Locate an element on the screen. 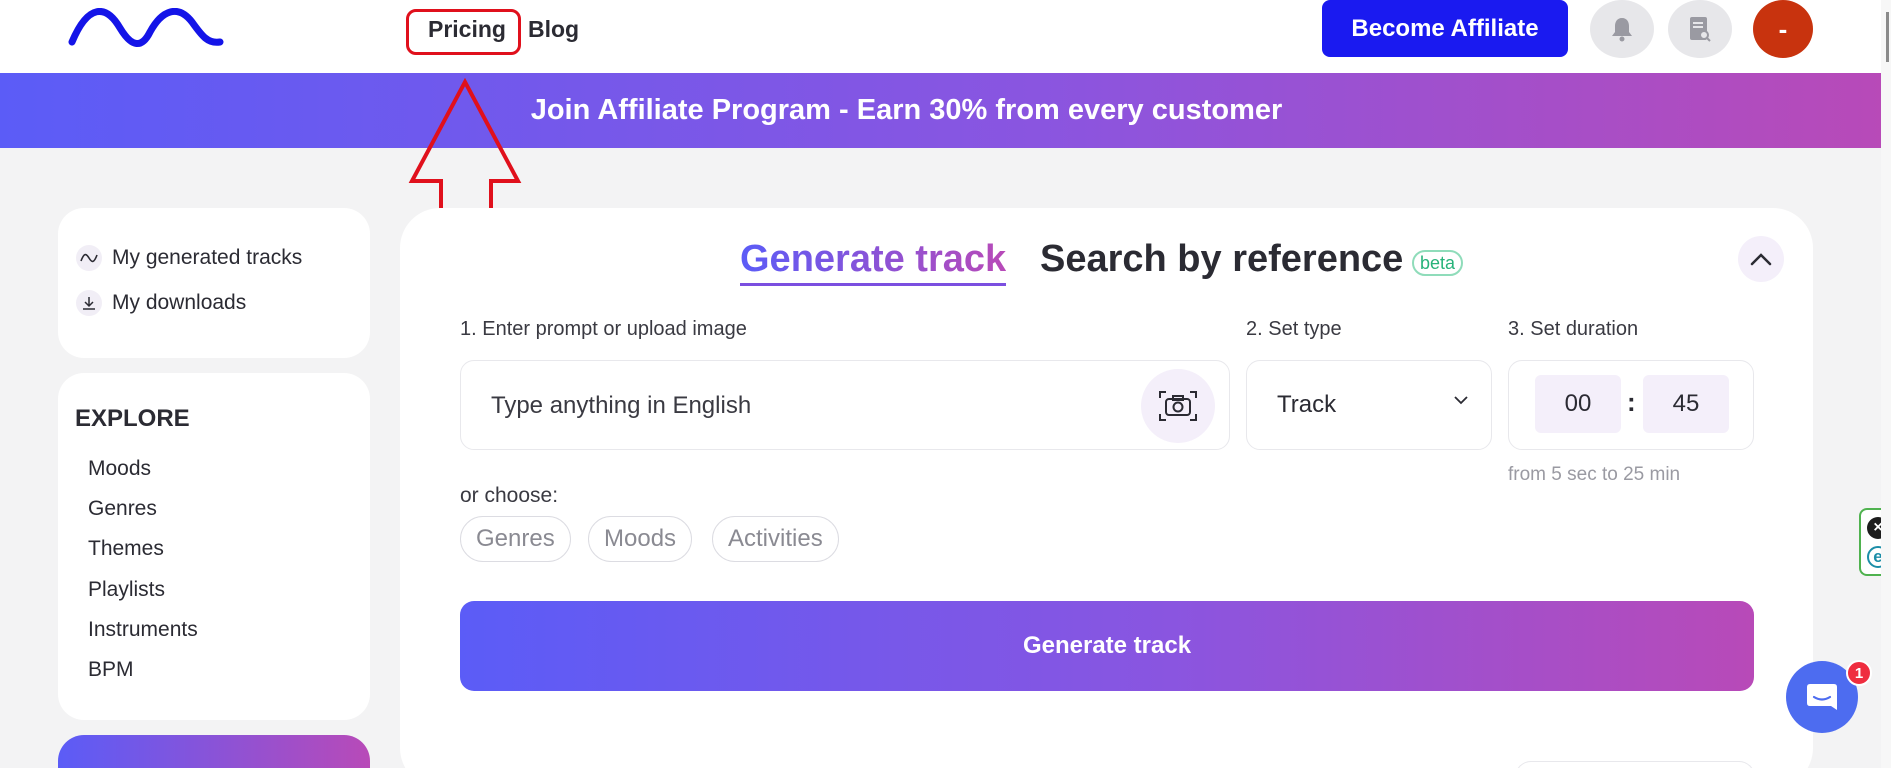 The width and height of the screenshot is (1891, 768). chip-genres: Genres is located at coordinates (515, 539).